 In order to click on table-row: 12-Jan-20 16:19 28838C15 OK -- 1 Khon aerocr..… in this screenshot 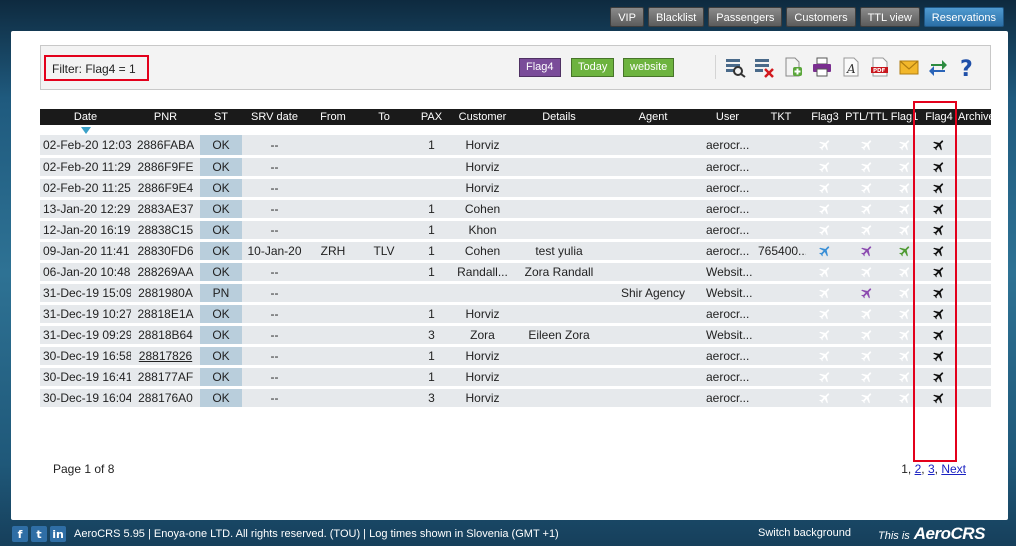, I will do `click(515, 230)`.